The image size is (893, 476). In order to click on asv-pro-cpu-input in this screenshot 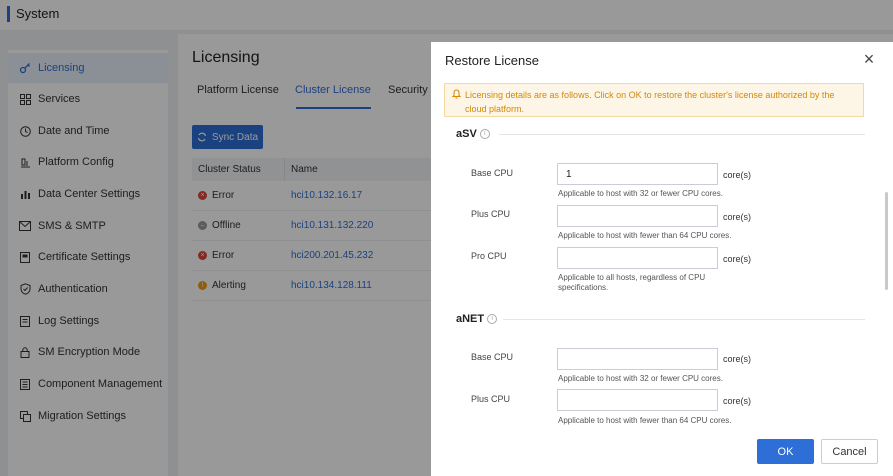, I will do `click(637, 258)`.